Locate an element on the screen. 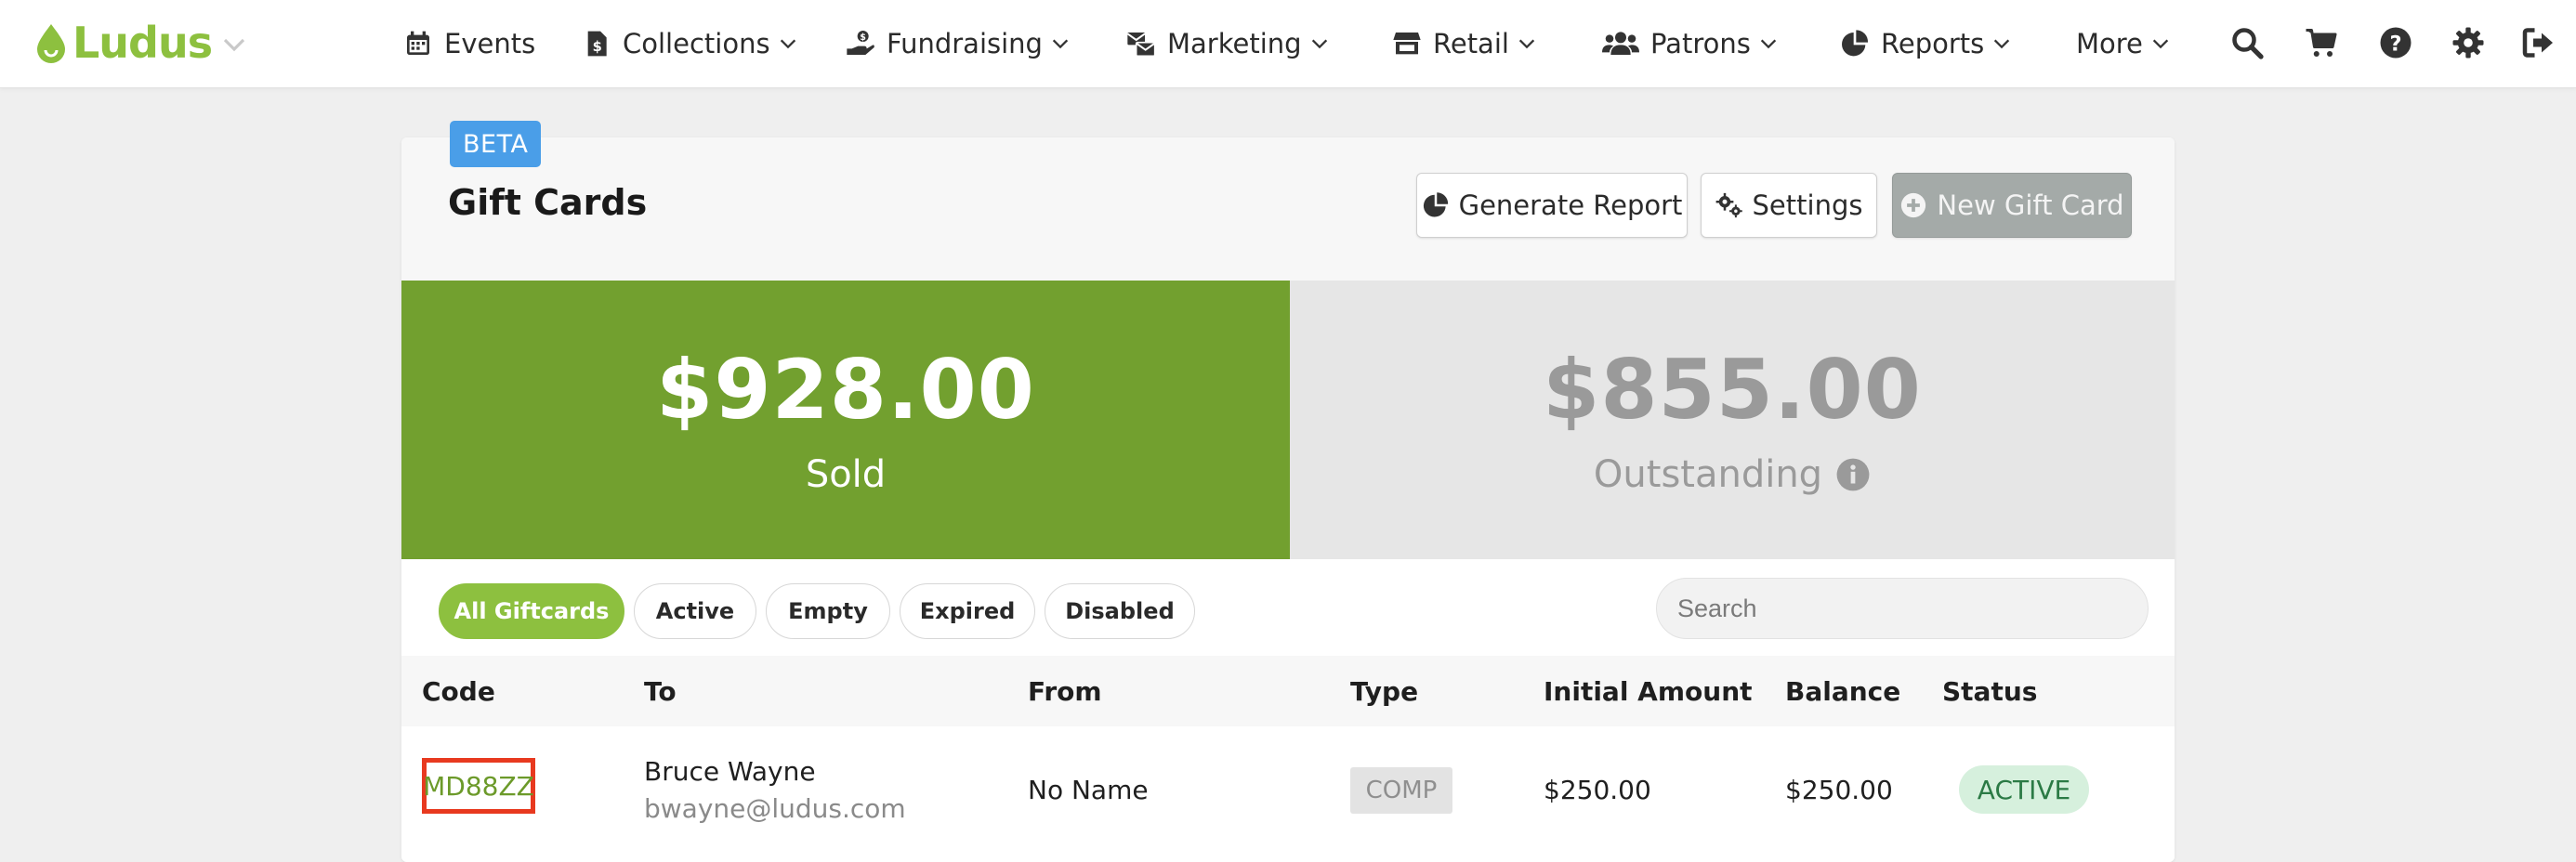  column-type: Type is located at coordinates (1384, 691).